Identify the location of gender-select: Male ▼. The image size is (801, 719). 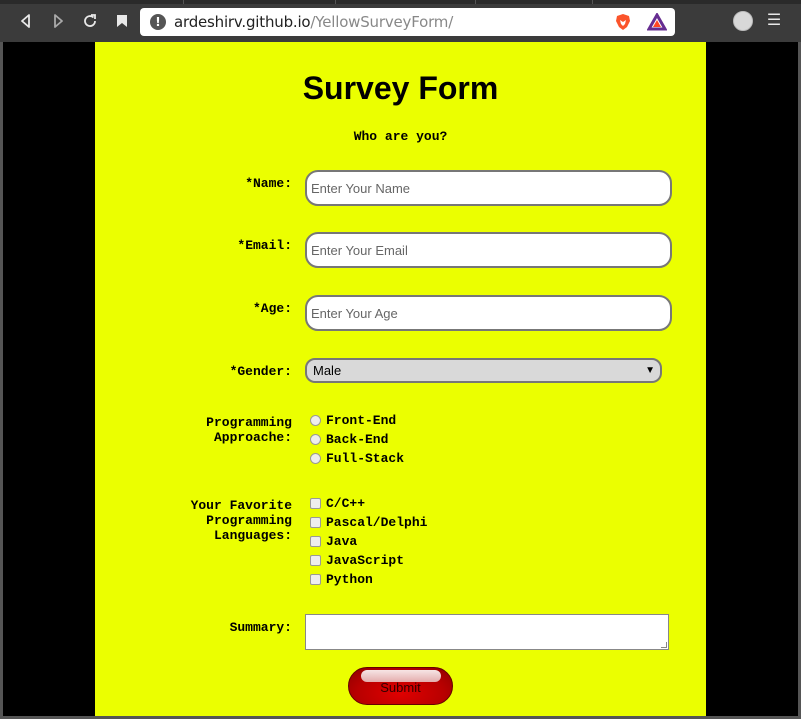
(483, 370).